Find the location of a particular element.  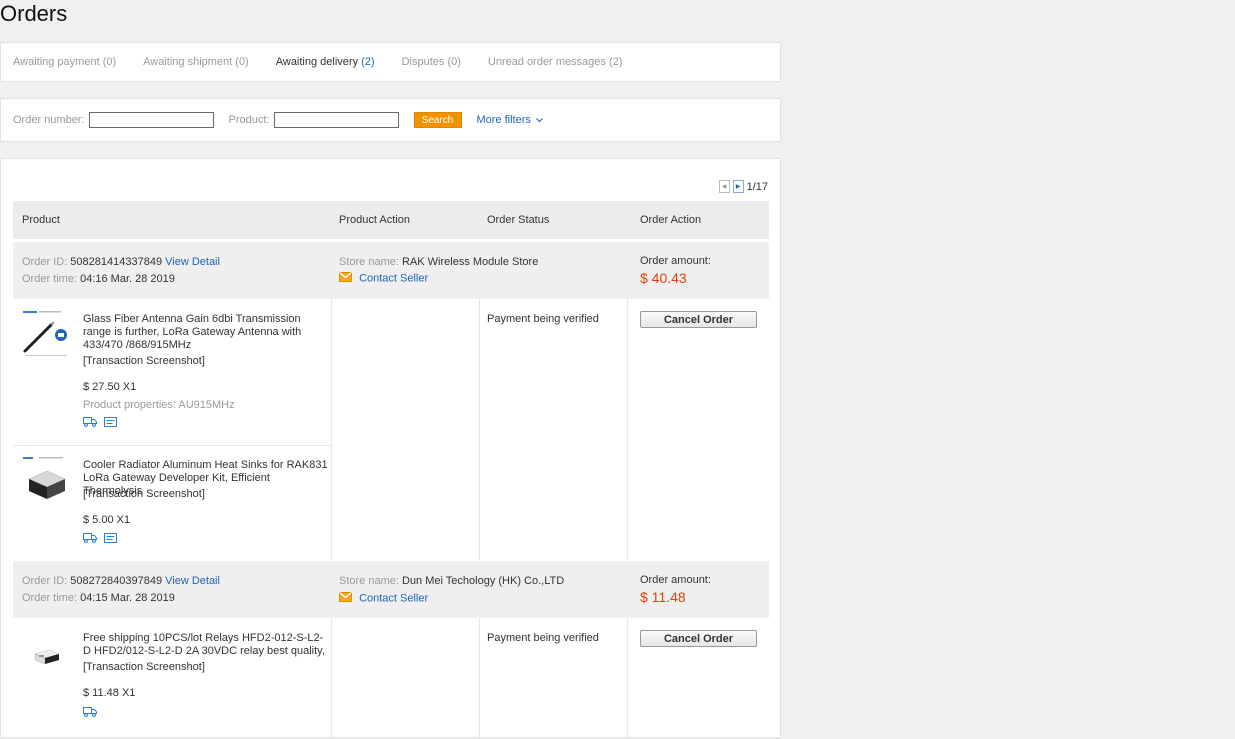

tab-count: (2) is located at coordinates (615, 62).